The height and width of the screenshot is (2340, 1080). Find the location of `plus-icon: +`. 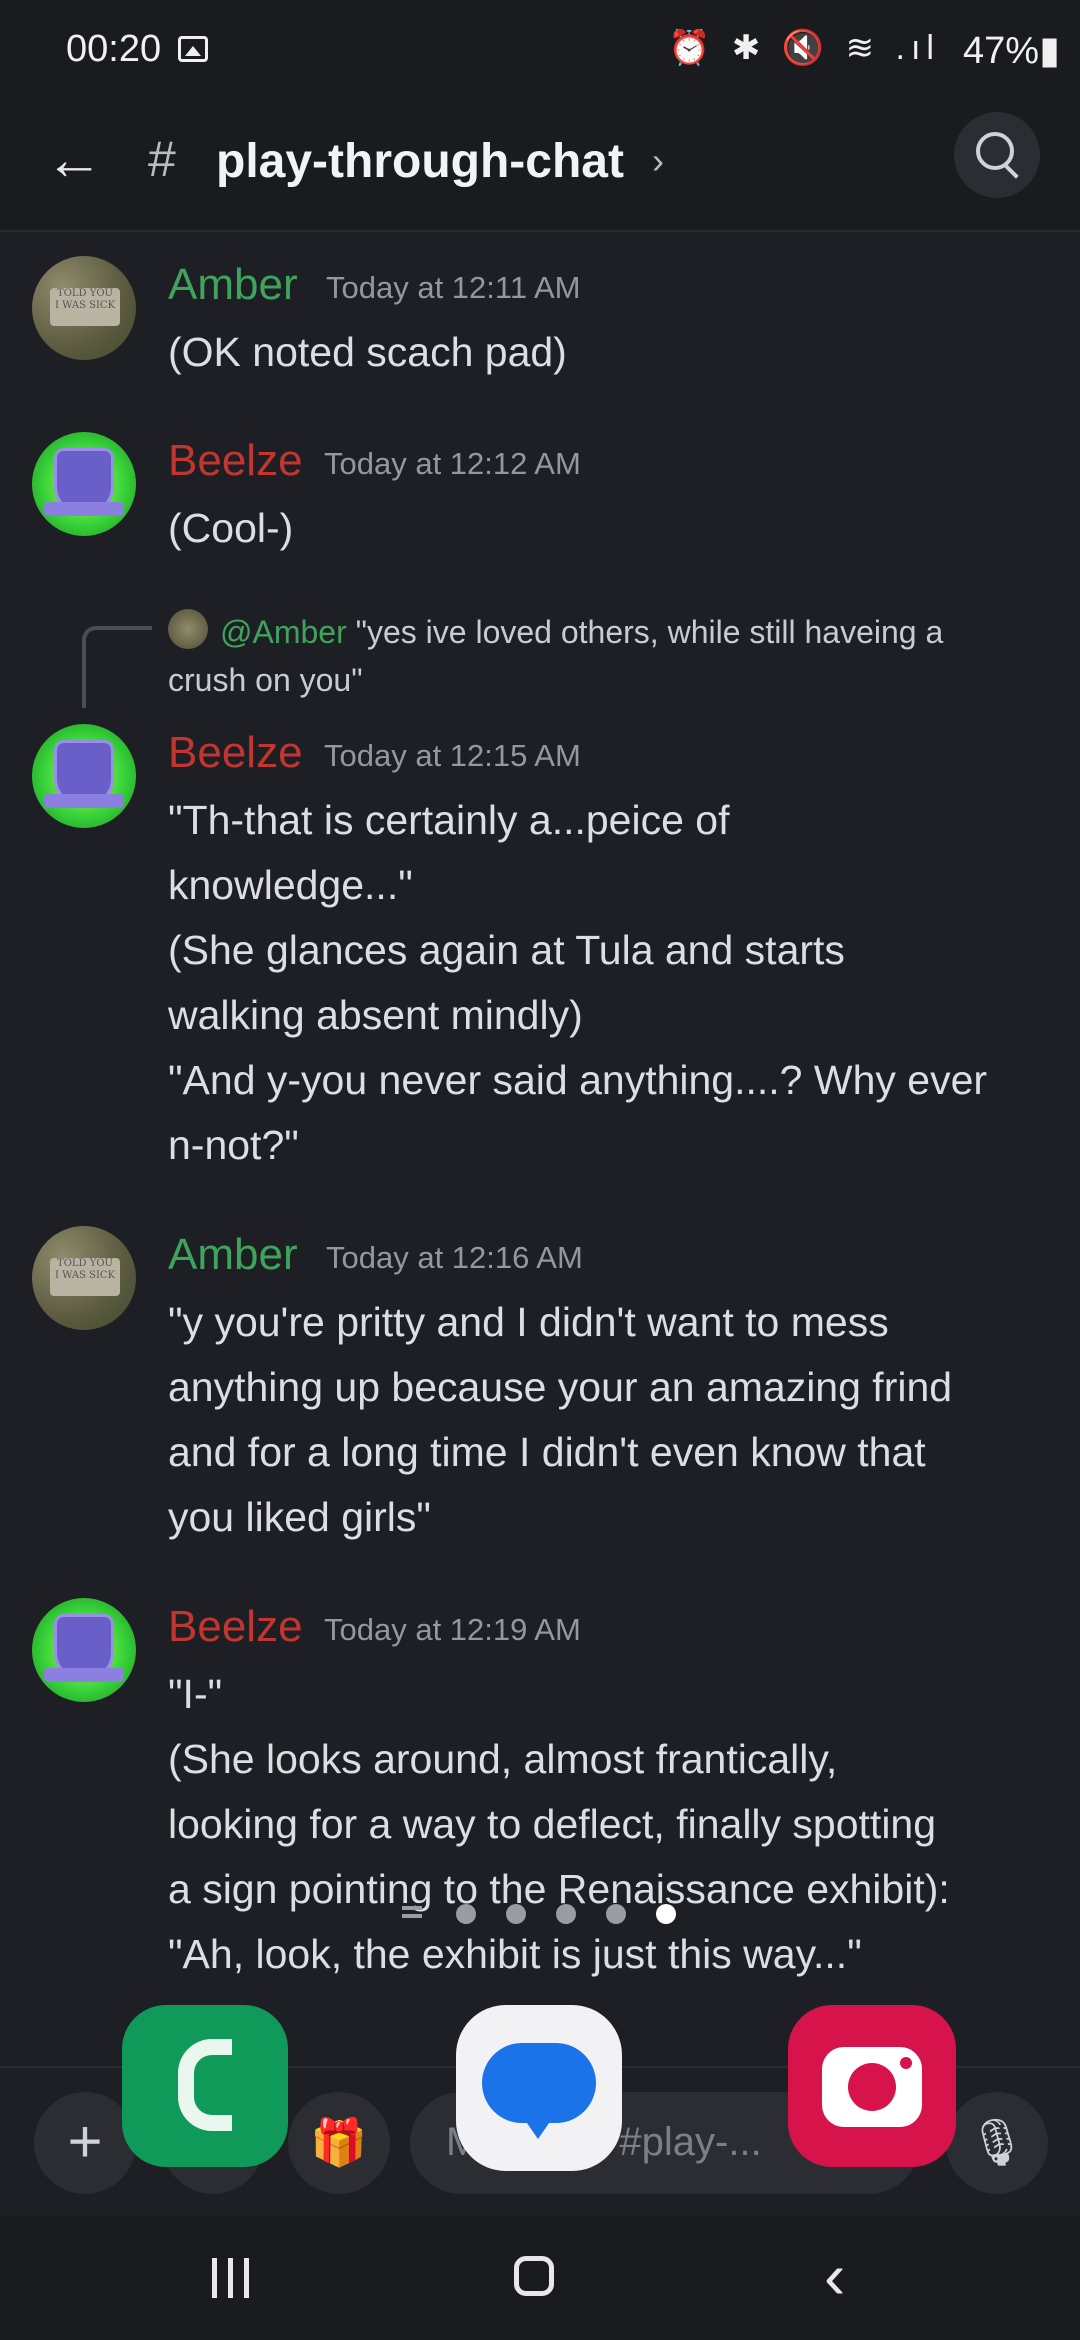

plus-icon: + is located at coordinates (85, 2141).